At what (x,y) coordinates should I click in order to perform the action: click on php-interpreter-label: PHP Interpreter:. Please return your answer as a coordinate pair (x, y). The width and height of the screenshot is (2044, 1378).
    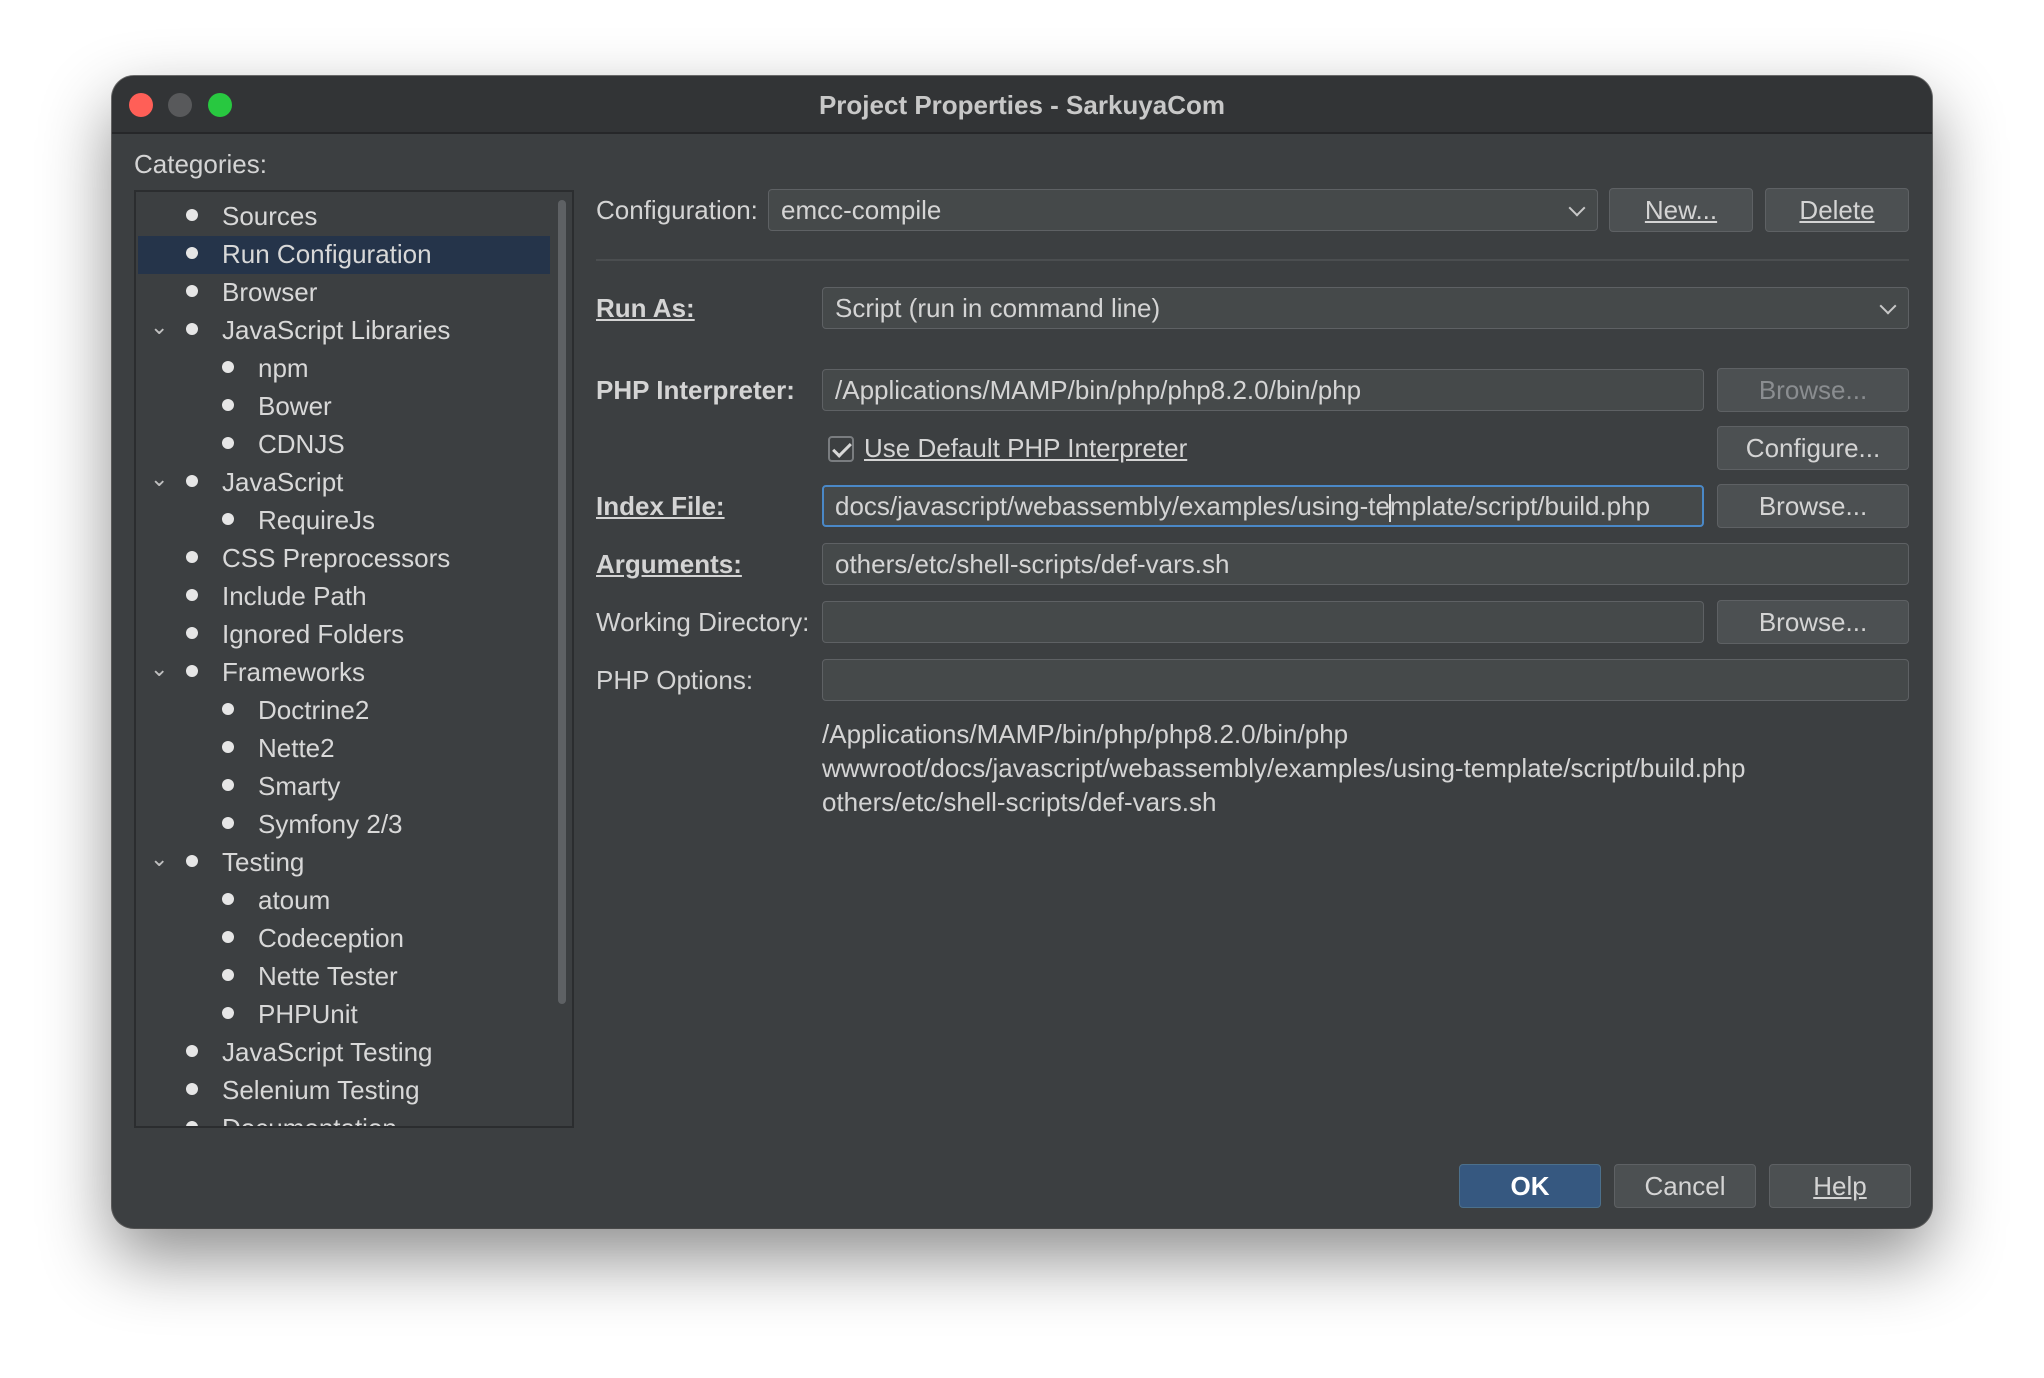
    Looking at the image, I should click on (695, 390).